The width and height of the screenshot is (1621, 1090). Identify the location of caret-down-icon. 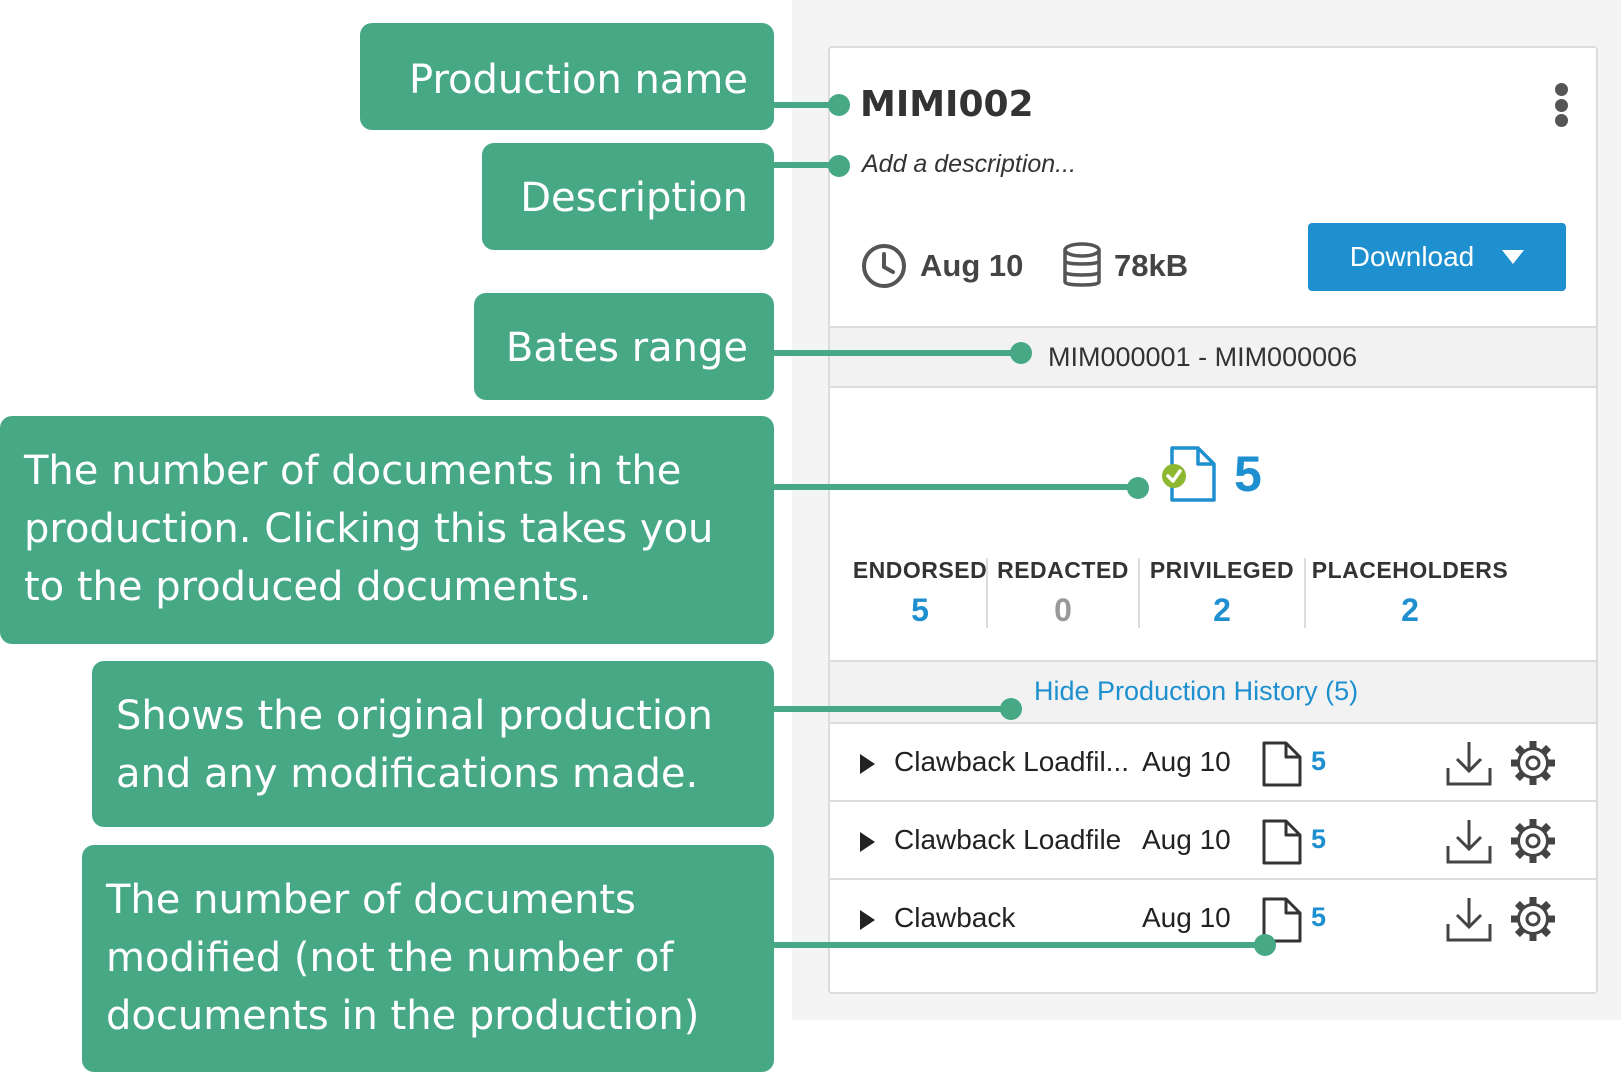
(1513, 257).